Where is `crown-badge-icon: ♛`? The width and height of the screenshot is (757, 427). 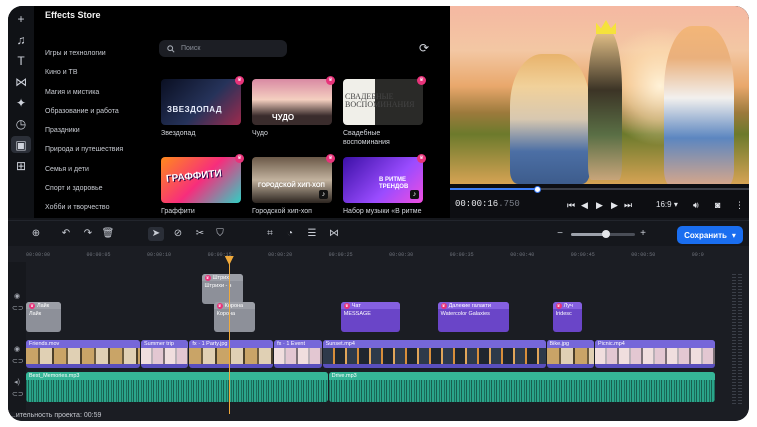 crown-badge-icon: ♛ is located at coordinates (330, 158).